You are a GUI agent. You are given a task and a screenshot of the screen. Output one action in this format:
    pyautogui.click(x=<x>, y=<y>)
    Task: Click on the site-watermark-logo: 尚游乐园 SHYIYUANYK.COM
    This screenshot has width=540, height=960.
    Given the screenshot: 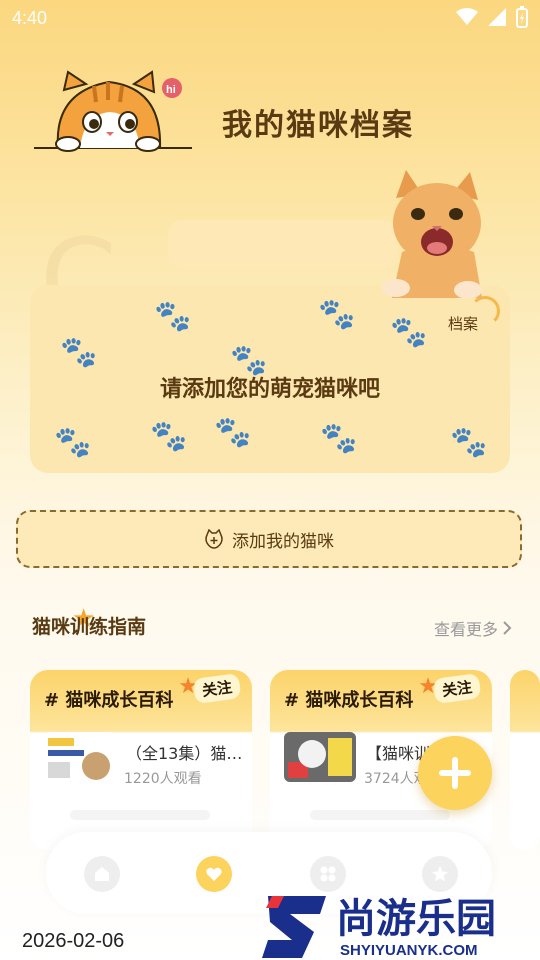 What is the action you would take?
    pyautogui.click(x=379, y=927)
    